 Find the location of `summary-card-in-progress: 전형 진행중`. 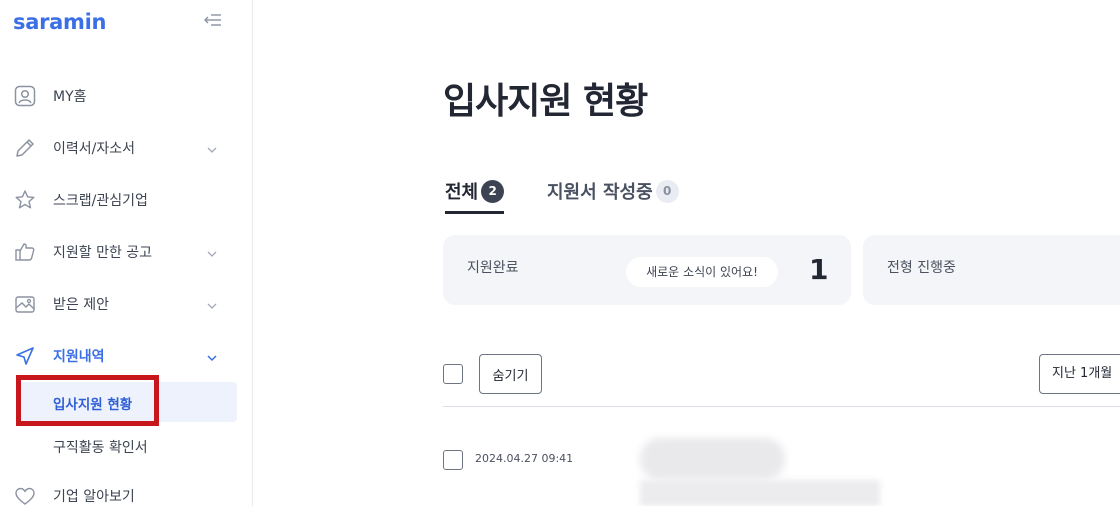

summary-card-in-progress: 전형 진행중 is located at coordinates (991, 270).